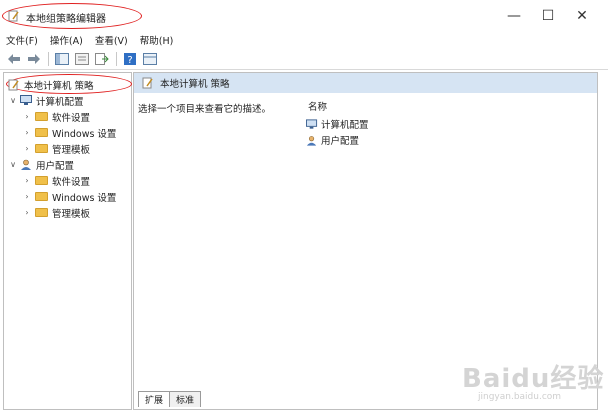 The height and width of the screenshot is (415, 608). What do you see at coordinates (365, 83) in the screenshot?
I see `details-header: 本地计算机 策略` at bounding box center [365, 83].